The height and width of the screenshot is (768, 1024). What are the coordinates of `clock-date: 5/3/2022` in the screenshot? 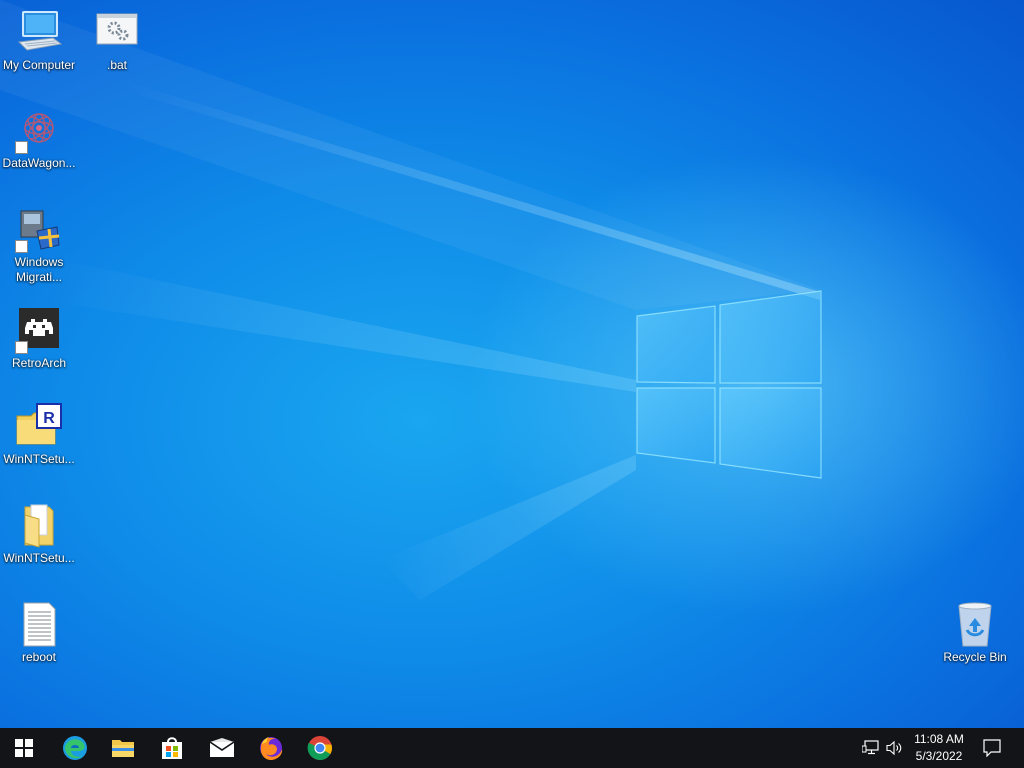 It's located at (939, 756).